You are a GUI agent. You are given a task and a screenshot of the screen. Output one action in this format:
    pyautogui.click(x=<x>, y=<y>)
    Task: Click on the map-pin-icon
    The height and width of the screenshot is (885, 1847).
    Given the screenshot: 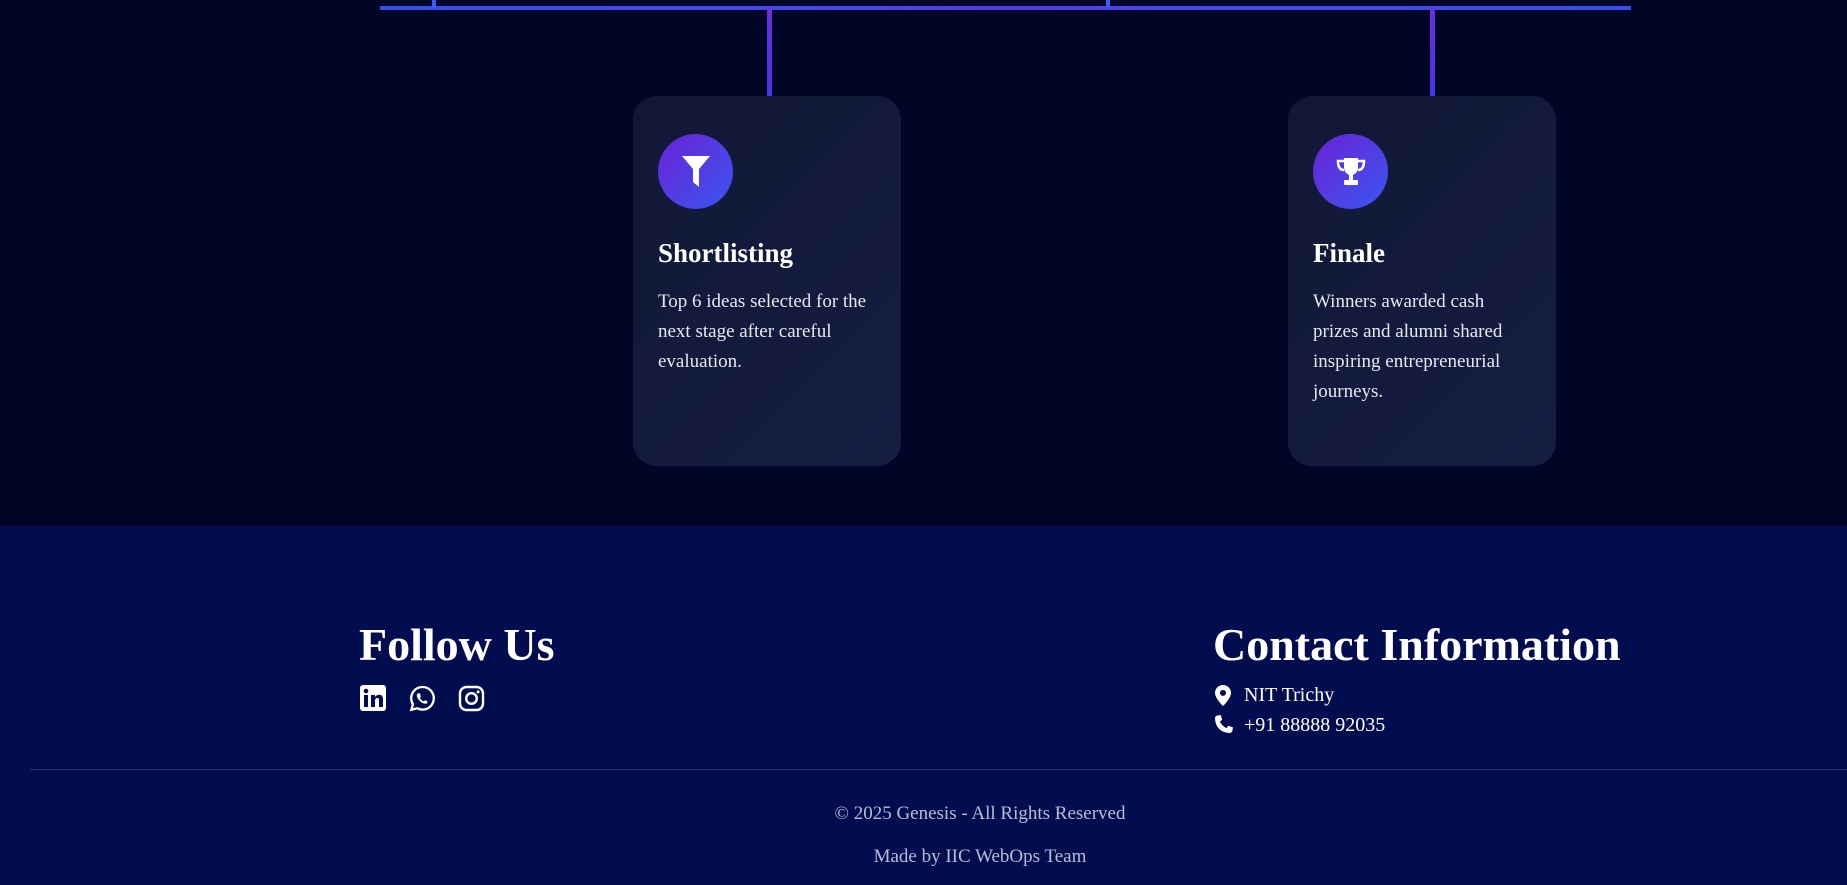 What is the action you would take?
    pyautogui.click(x=1223, y=695)
    